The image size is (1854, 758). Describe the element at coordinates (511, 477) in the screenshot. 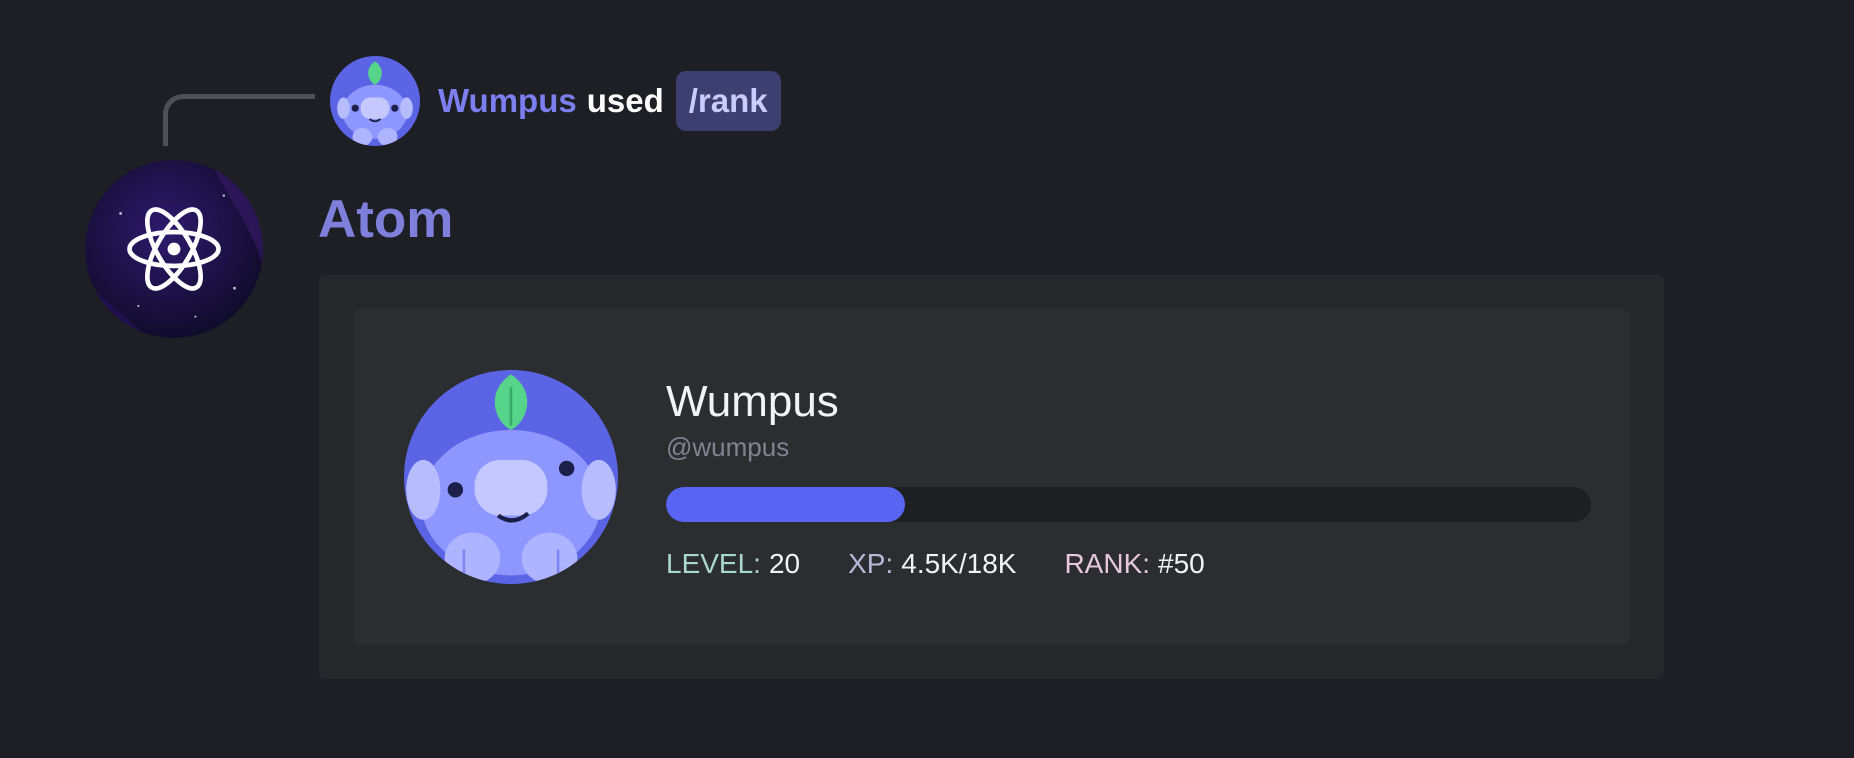

I see `rank-user-avatar` at that location.